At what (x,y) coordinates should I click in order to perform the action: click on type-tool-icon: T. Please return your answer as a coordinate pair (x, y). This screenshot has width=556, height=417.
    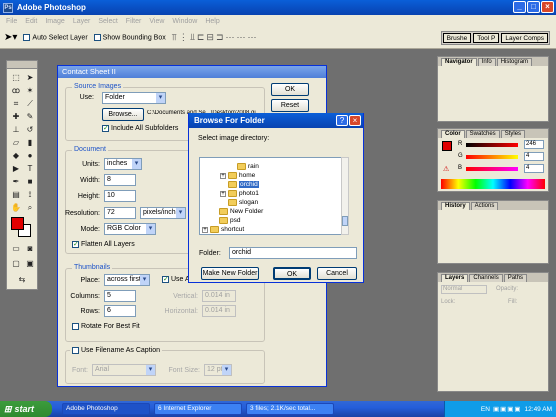
    Looking at the image, I should click on (30, 168).